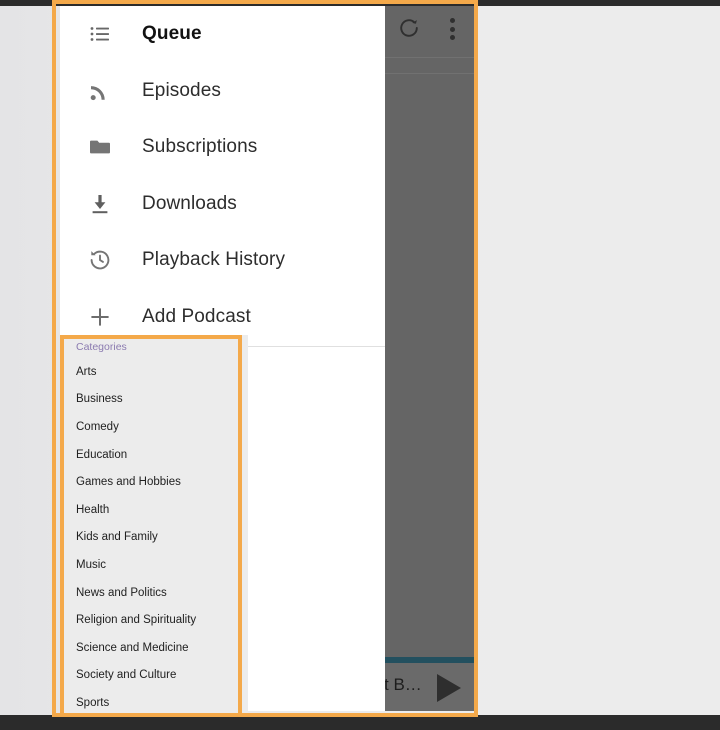  What do you see at coordinates (200, 147) in the screenshot?
I see `sidebar-item-label: Subscriptions` at bounding box center [200, 147].